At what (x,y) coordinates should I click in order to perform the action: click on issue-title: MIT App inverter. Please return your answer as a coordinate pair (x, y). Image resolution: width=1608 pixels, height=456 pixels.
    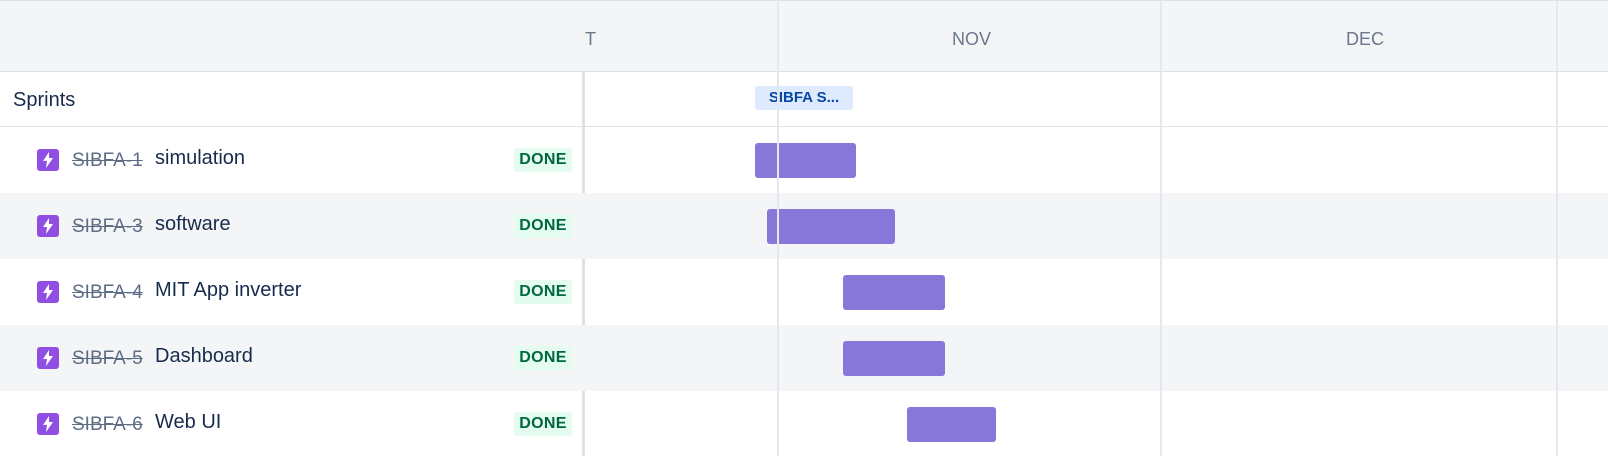
    Looking at the image, I should click on (228, 290).